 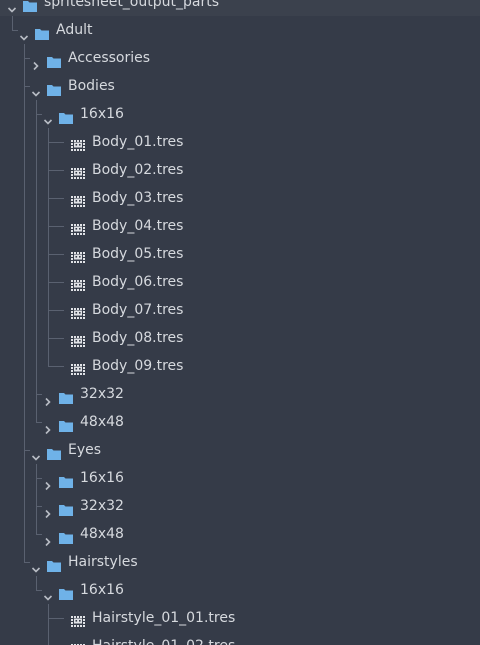 I want to click on file-item: Body_07.tres, so click(x=240, y=310).